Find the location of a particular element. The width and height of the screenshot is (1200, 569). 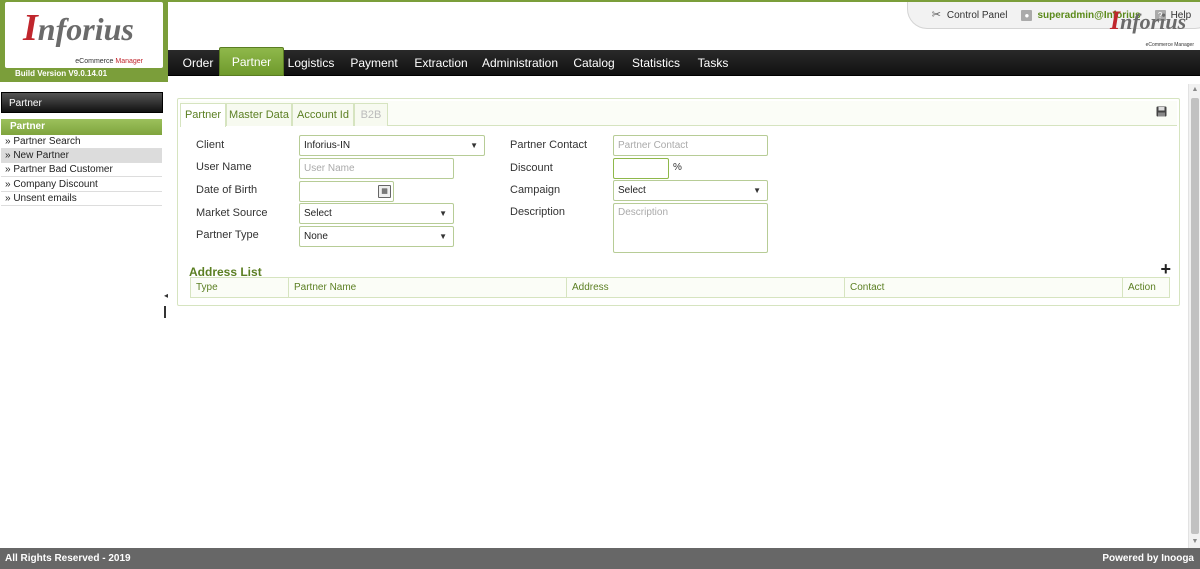

scroll-up-icon: ▲ is located at coordinates (1194, 90).